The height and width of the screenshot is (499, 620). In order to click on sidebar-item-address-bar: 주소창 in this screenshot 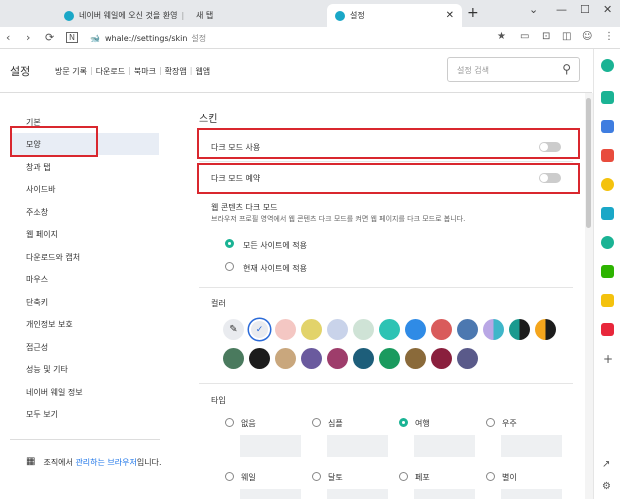, I will do `click(84, 212)`.